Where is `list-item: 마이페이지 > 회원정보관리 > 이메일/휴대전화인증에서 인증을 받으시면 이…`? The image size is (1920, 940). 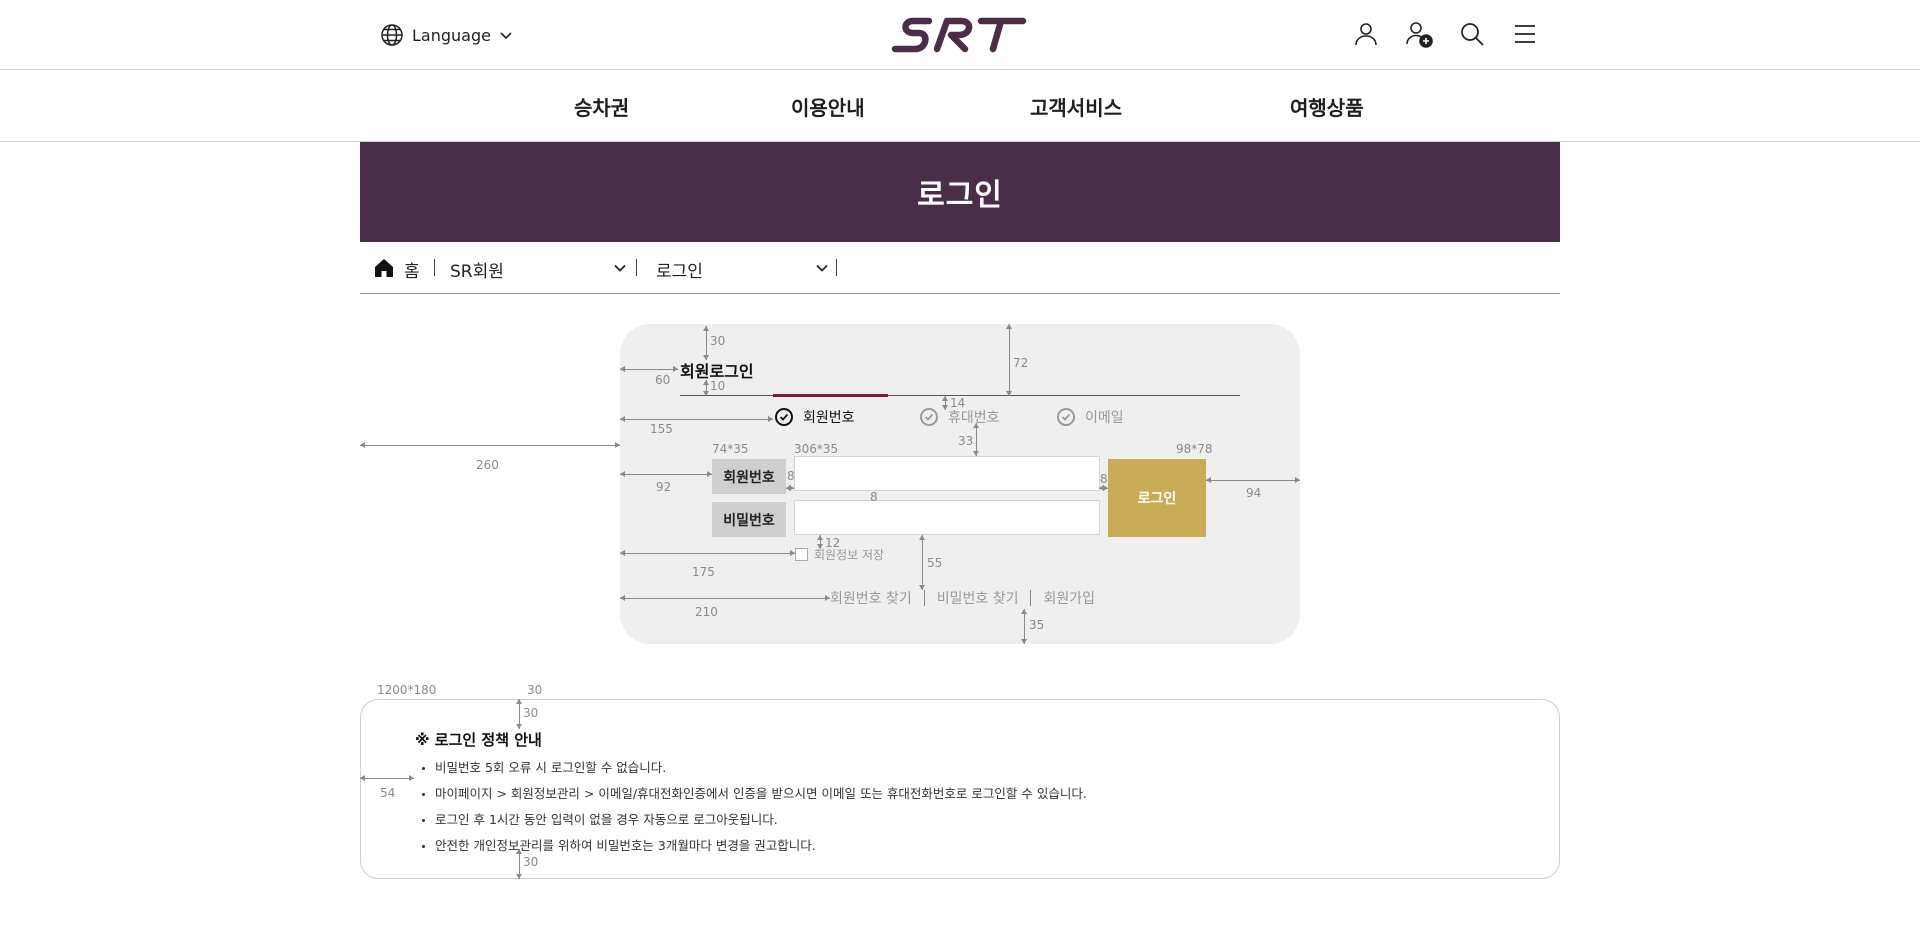
list-item: 마이페이지 > 회원정보관리 > 이메일/휴대전화인증에서 인증을 받으시면 이… is located at coordinates (751, 794).